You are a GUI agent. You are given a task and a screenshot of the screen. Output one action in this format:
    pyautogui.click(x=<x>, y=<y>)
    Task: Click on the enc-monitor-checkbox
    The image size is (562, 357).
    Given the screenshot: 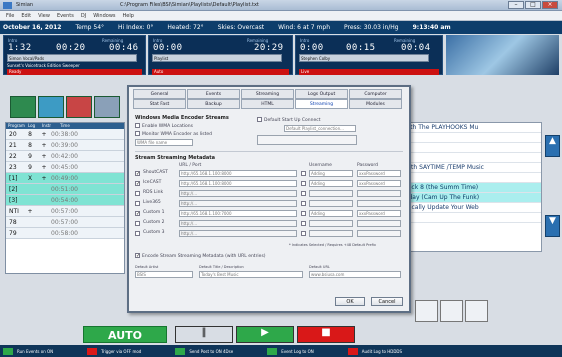 What is the action you would take?
    pyautogui.click(x=137, y=133)
    